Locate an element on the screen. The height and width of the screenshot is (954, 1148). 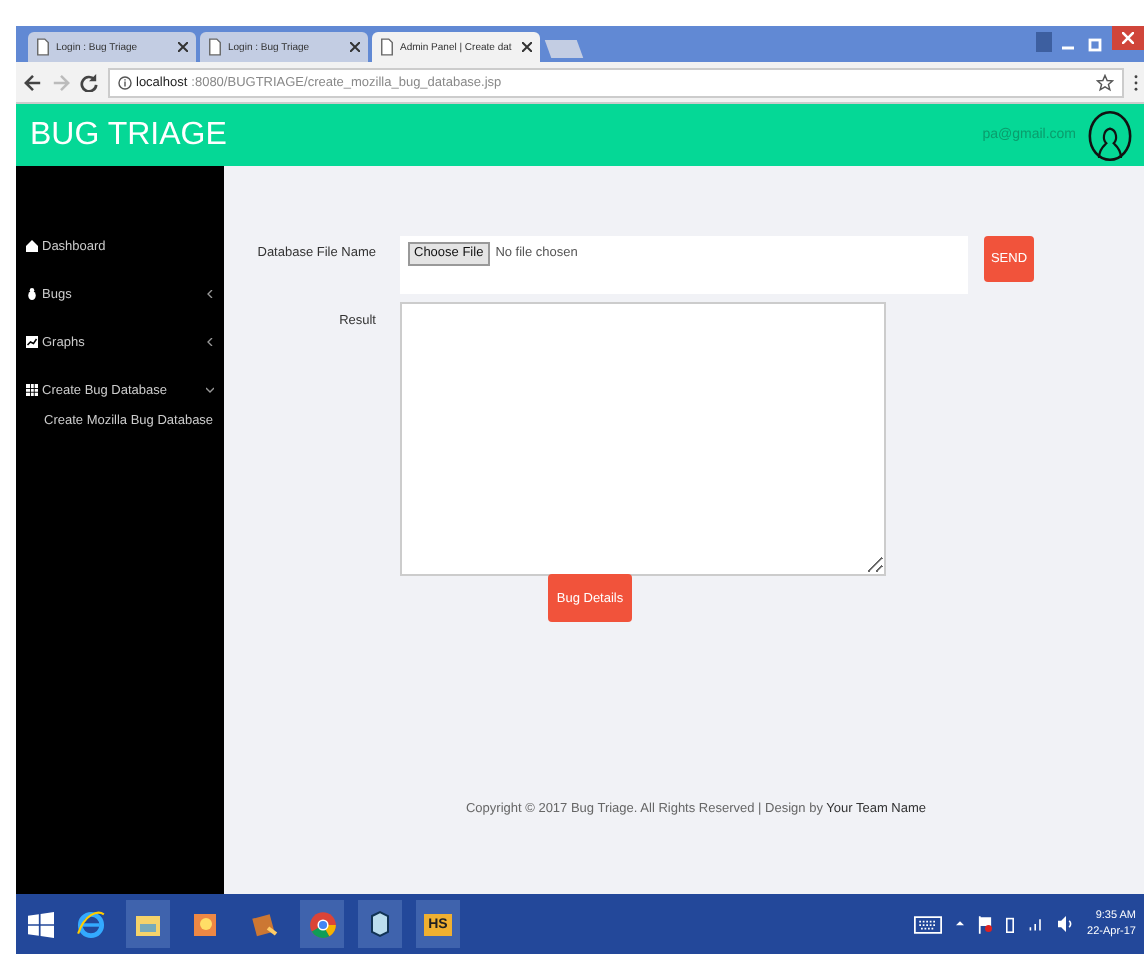
restore-icon is located at coordinates (1096, 44).